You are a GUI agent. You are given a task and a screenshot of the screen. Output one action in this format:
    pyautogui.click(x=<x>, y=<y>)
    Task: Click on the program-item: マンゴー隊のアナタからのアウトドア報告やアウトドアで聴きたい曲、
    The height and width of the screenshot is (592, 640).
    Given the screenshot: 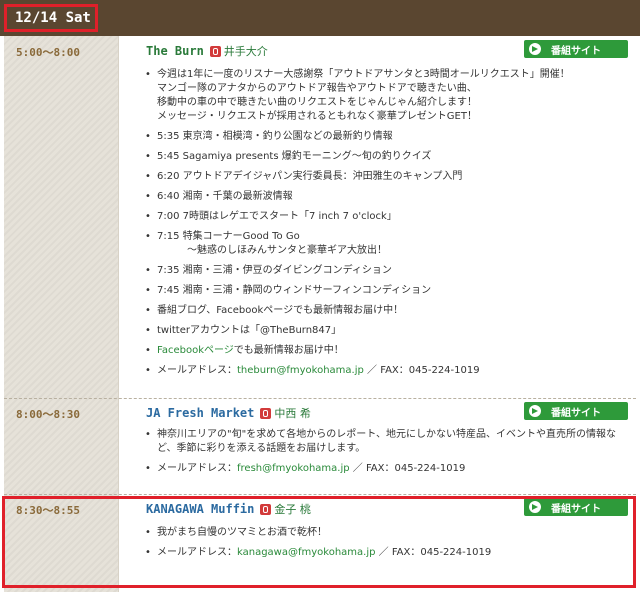 What is the action you would take?
    pyautogui.click(x=390, y=89)
    